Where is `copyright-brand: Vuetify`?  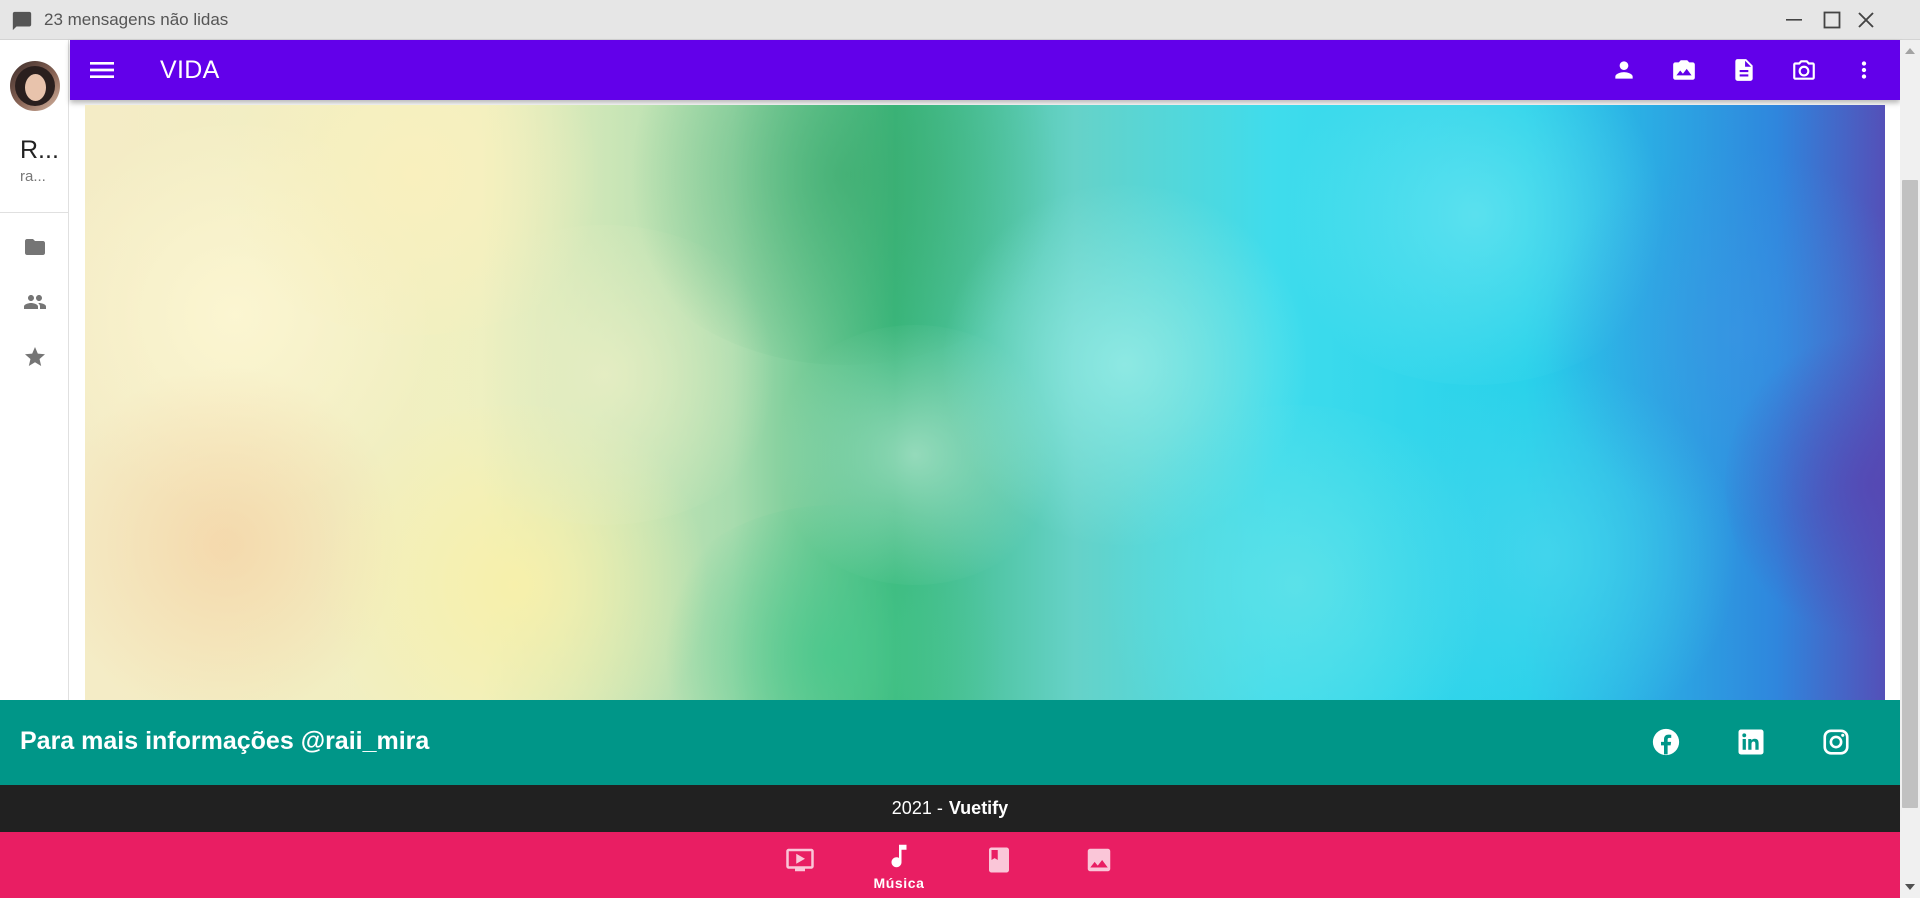
copyright-brand: Vuetify is located at coordinates (978, 808).